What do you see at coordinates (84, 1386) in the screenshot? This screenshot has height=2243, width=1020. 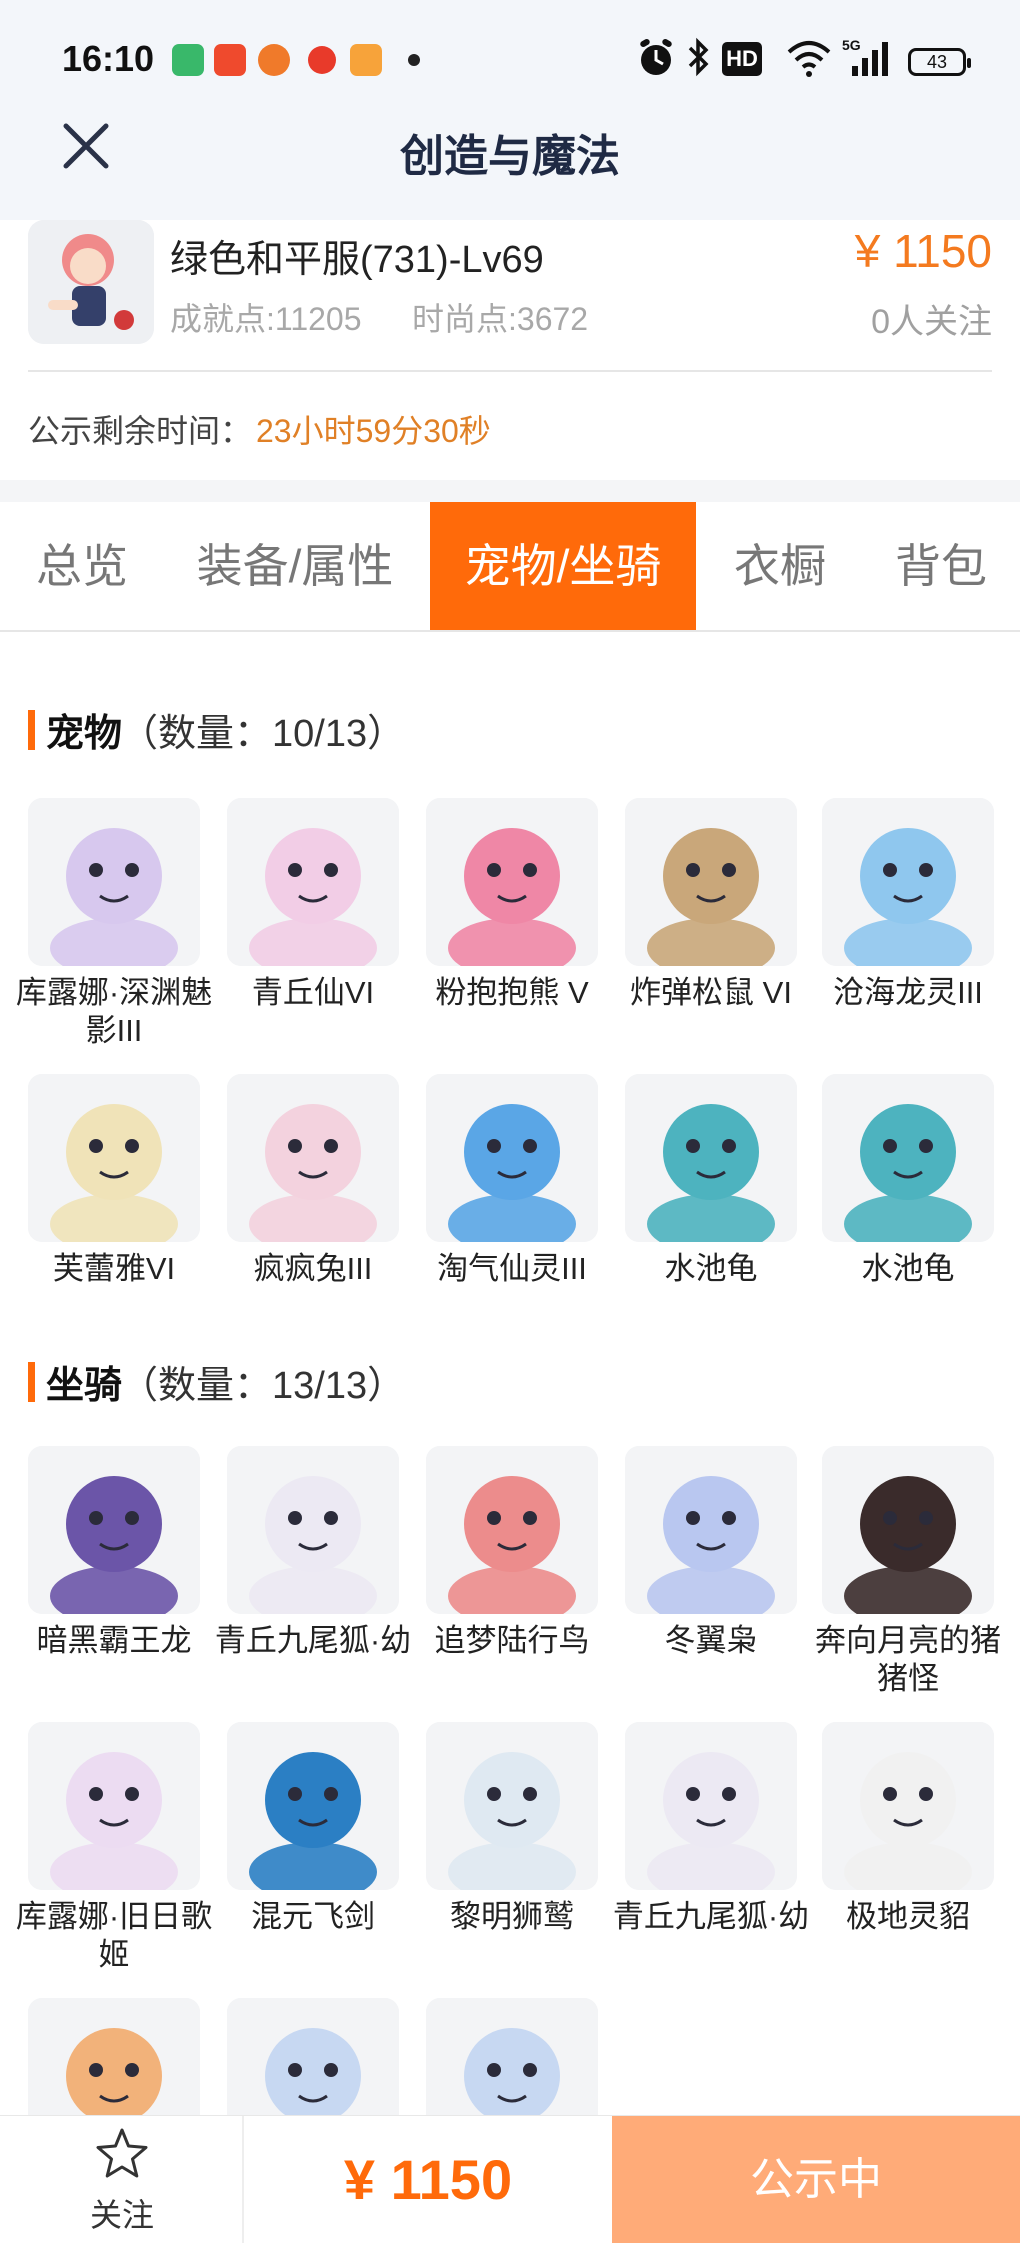 I see `mounts-title: 坐骑` at bounding box center [84, 1386].